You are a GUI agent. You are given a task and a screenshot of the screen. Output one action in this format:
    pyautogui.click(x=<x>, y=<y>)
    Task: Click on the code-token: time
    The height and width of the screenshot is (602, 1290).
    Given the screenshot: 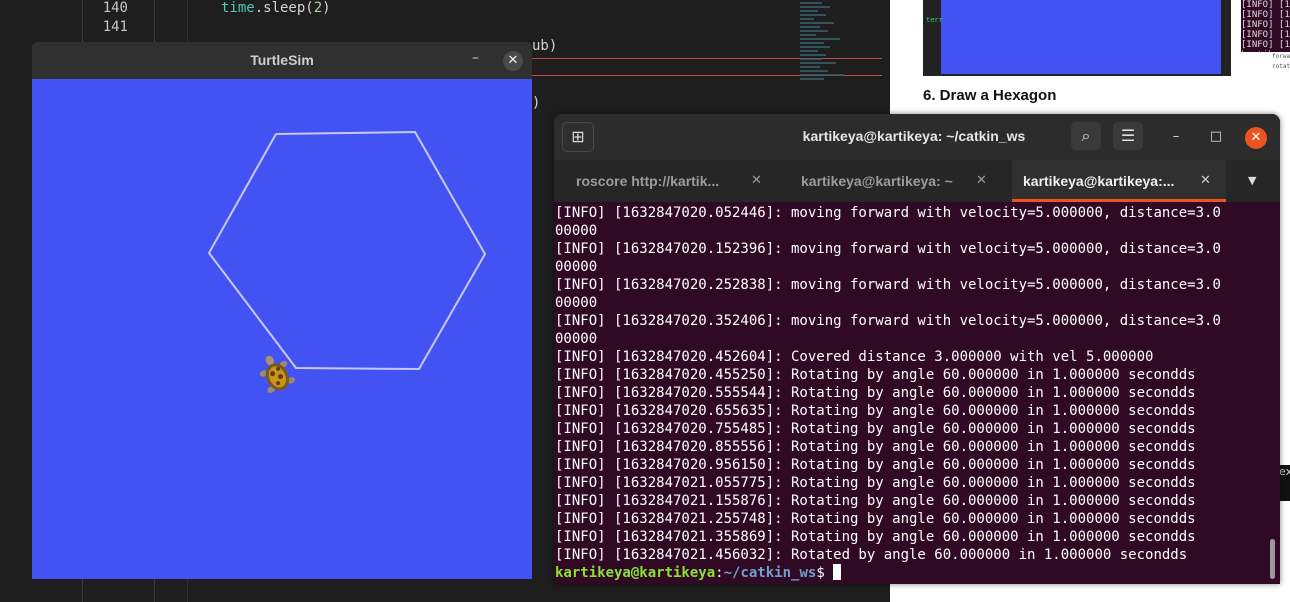 What is the action you would take?
    pyautogui.click(x=238, y=8)
    